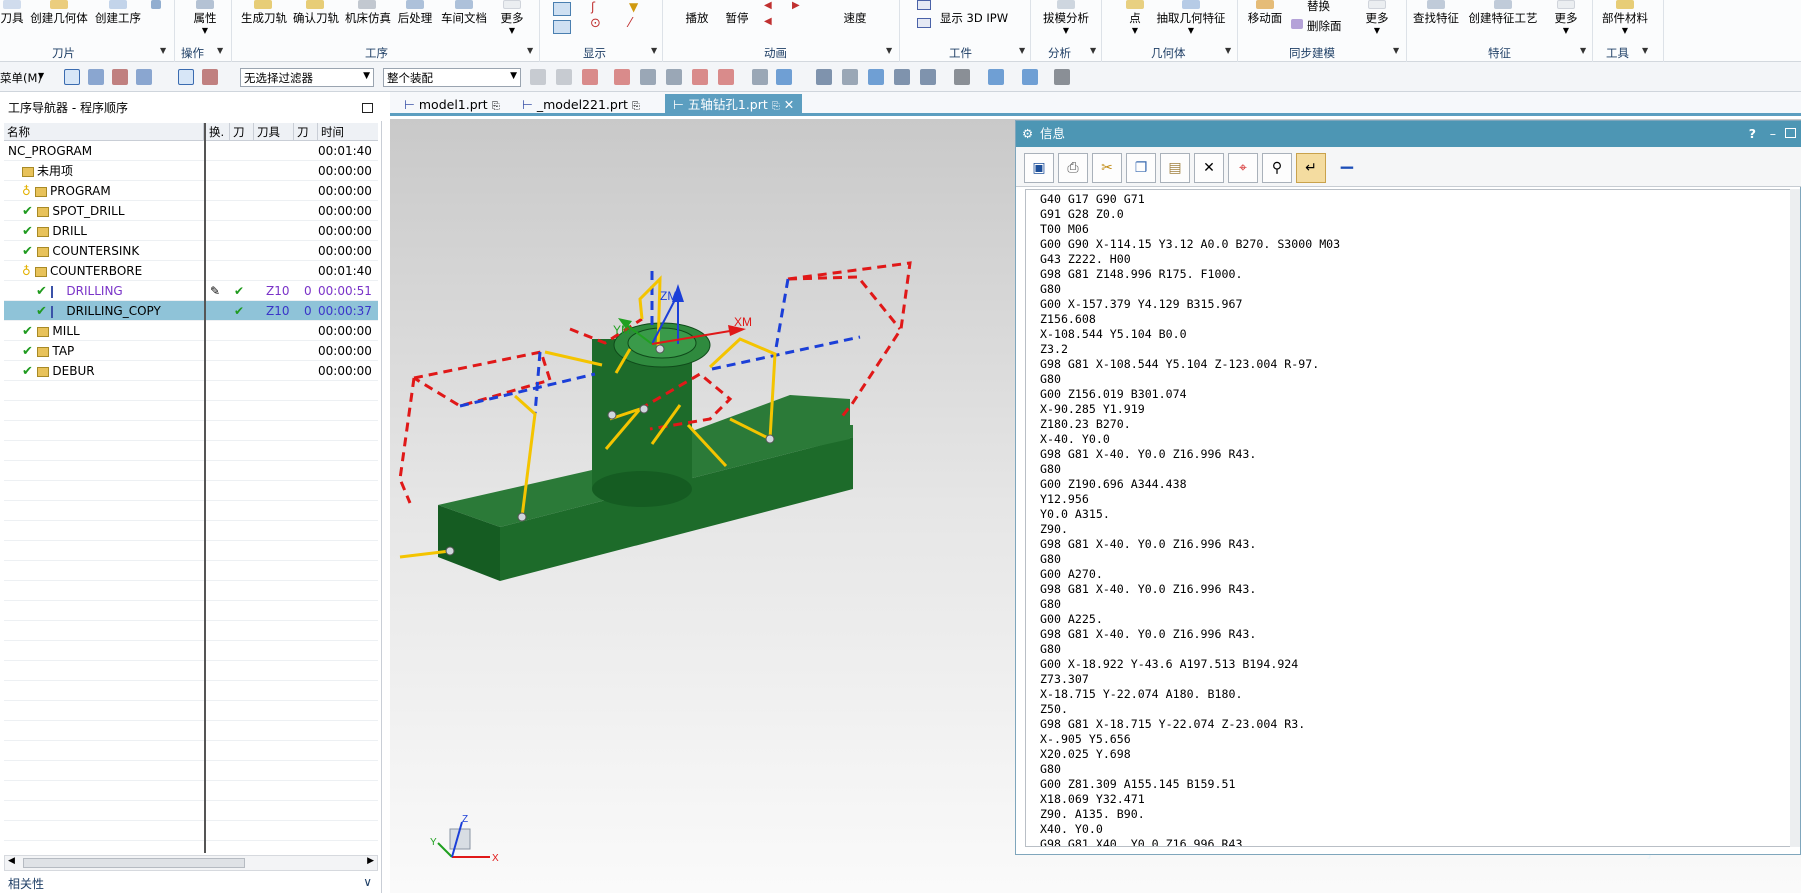  I want to click on selection-filter-select: 无选择过滤器 ▼, so click(307, 77).